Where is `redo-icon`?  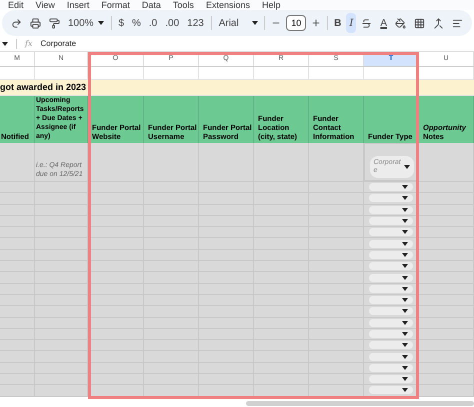
redo-icon is located at coordinates (16, 23).